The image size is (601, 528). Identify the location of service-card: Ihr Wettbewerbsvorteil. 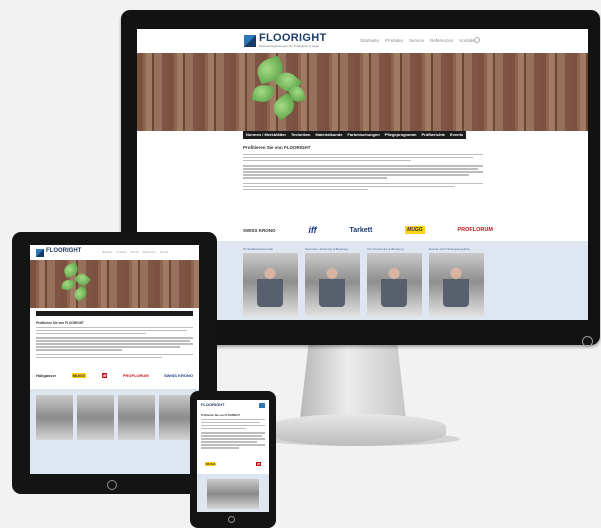
(270, 282).